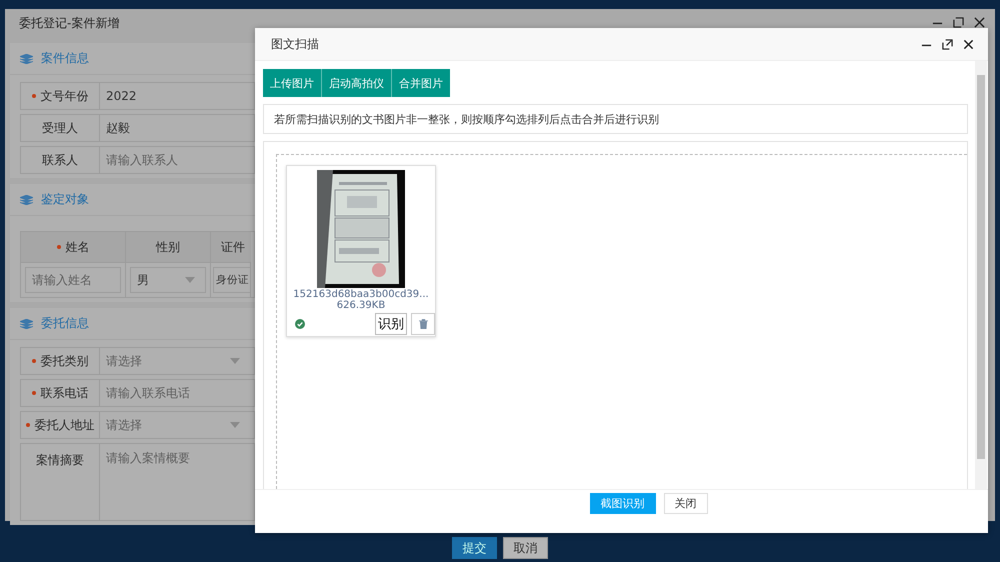  Describe the element at coordinates (65, 58) in the screenshot. I see `section-title: 案件信息` at that location.